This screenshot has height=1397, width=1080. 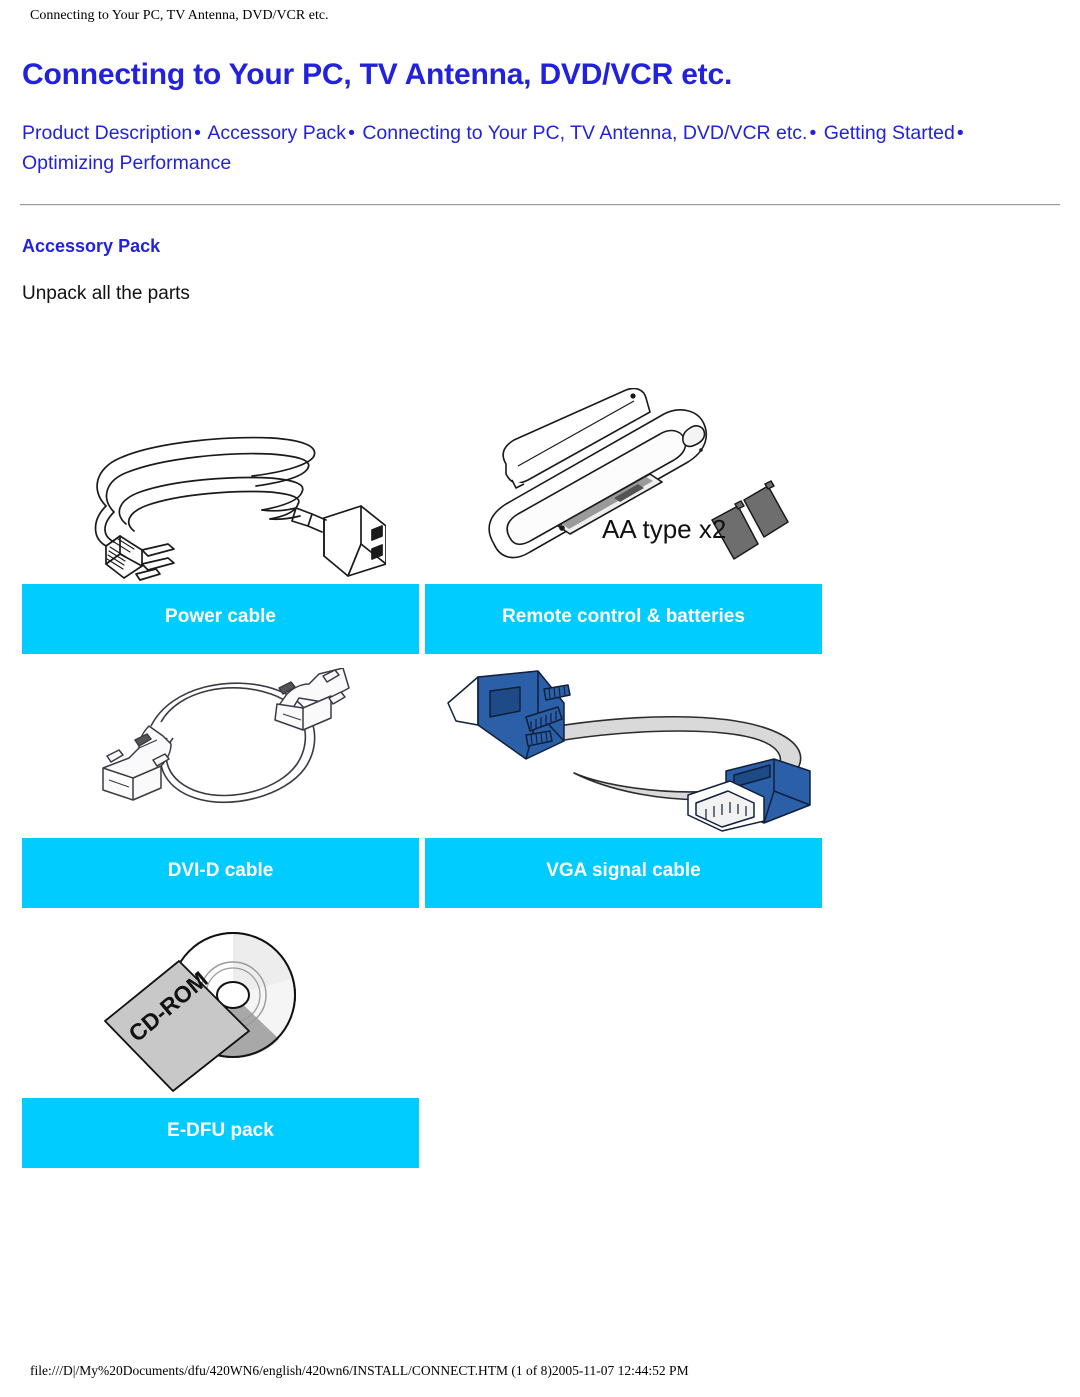 I want to click on accessory-row-3: CD-ROM E-DFU pack, so click(x=422, y=1040).